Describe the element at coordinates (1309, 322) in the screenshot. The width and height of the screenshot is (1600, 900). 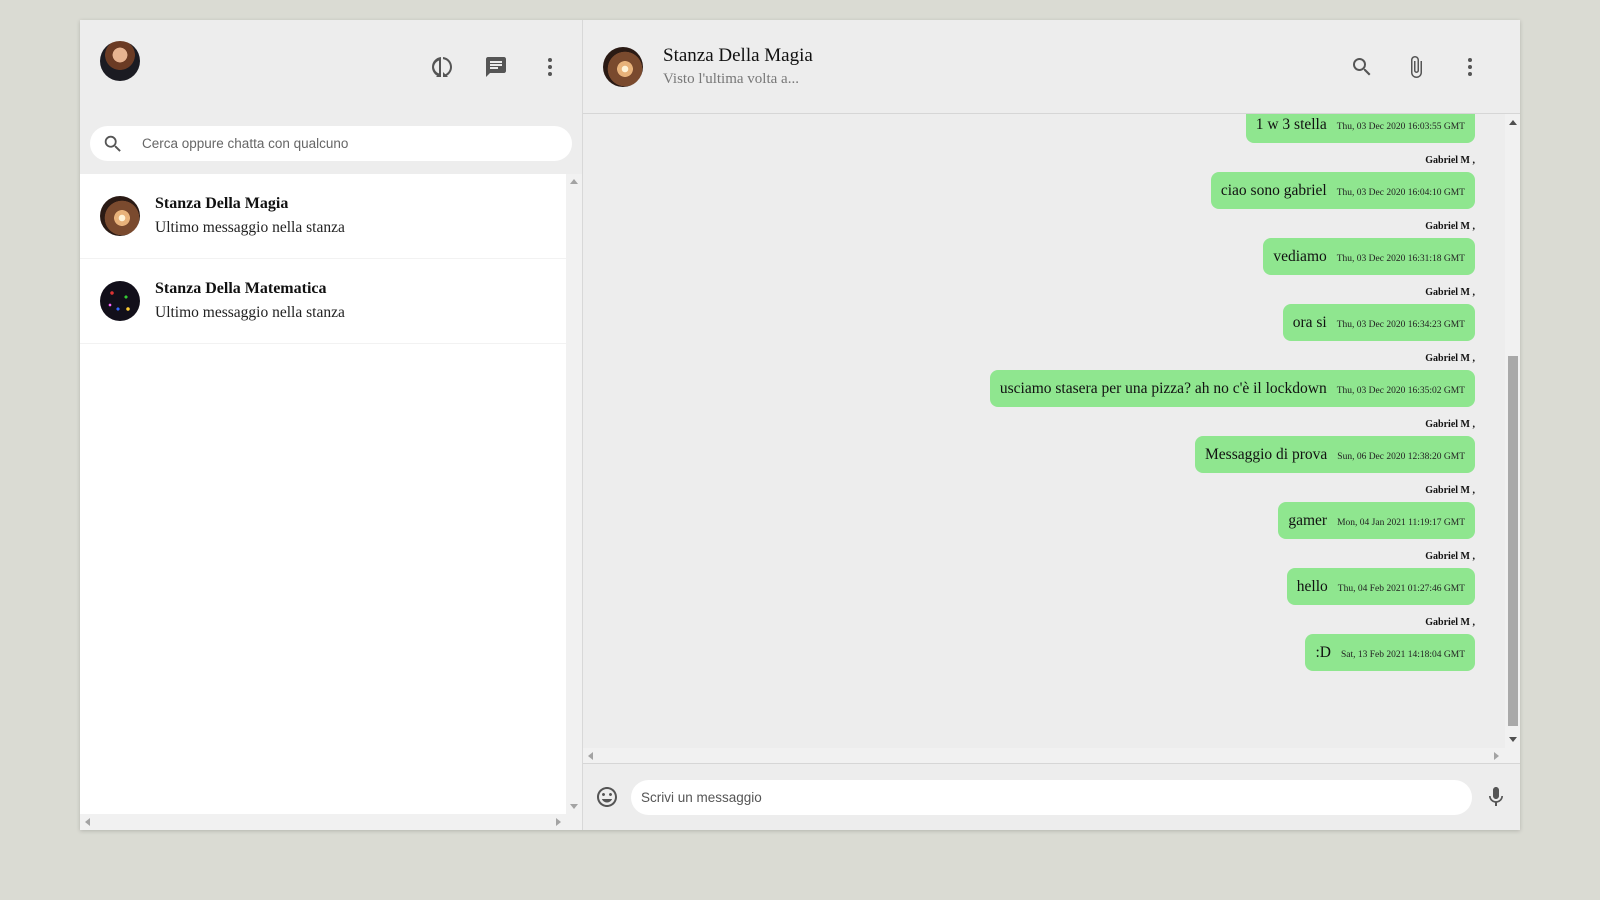
I see `message-text: ora si` at that location.